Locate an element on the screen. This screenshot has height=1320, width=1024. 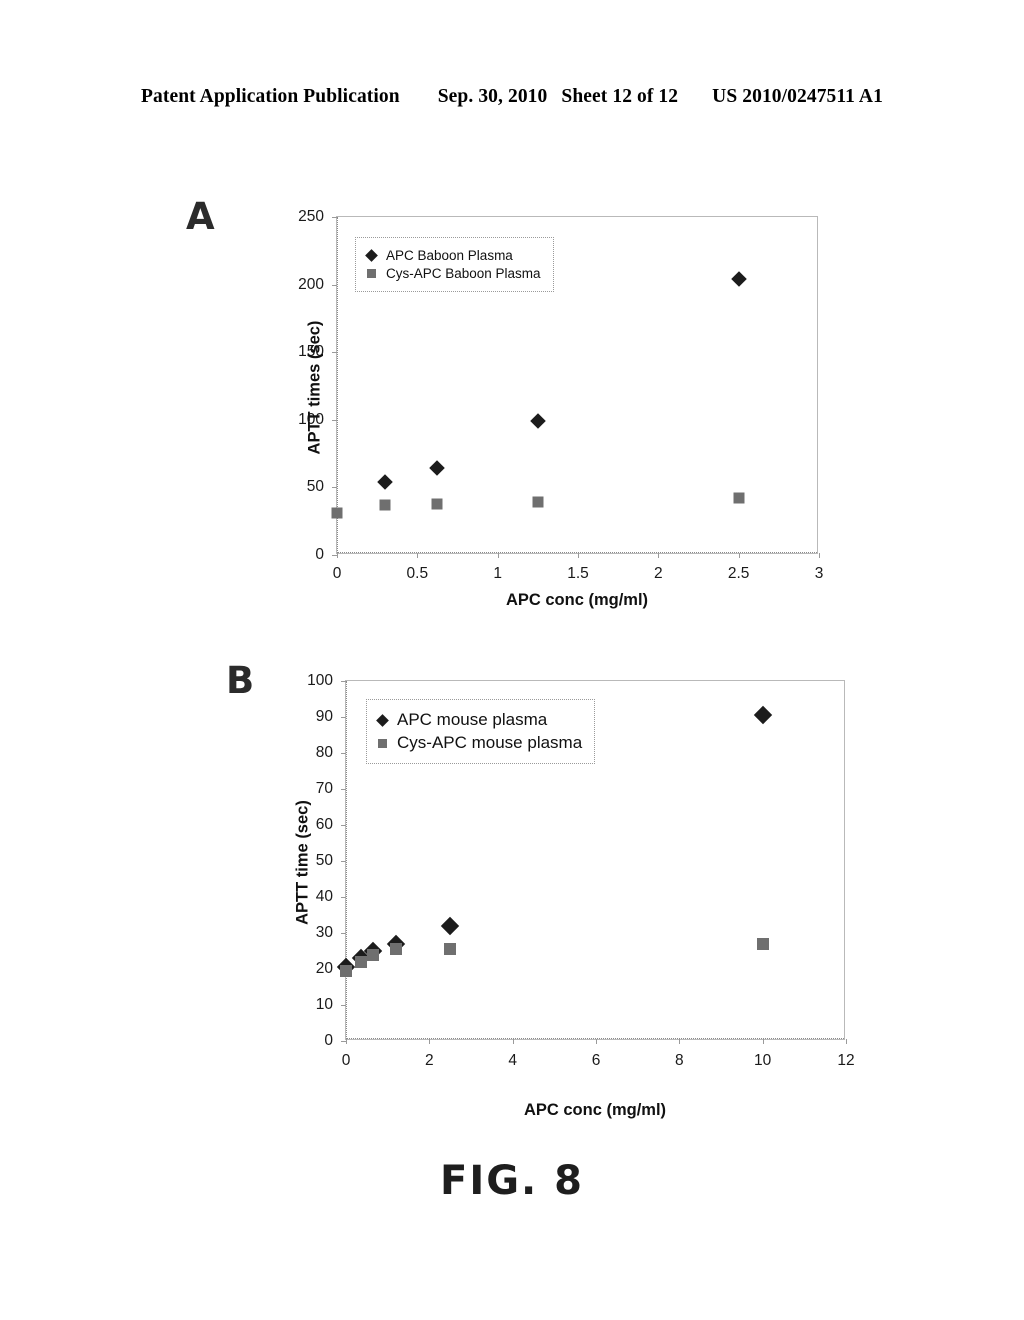
header-sheet: Sheet 12 of 12 is located at coordinates (620, 96).